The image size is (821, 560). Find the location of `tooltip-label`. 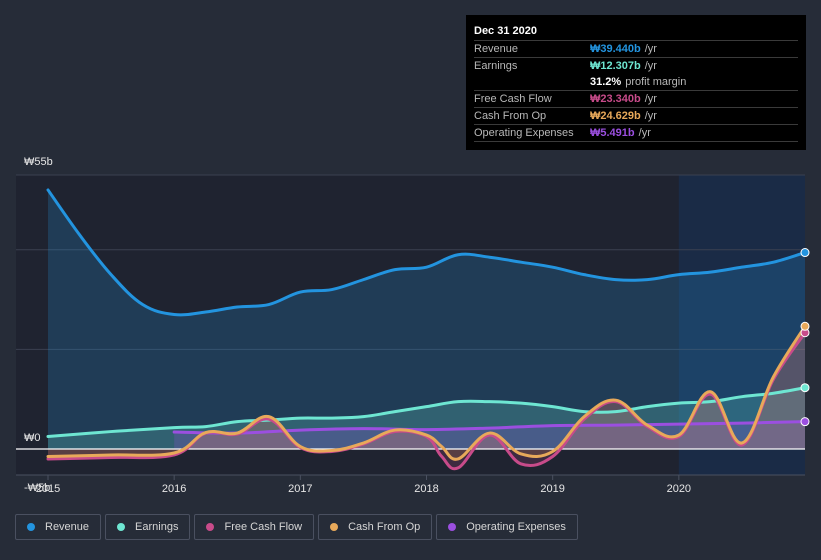

tooltip-label is located at coordinates (532, 82).